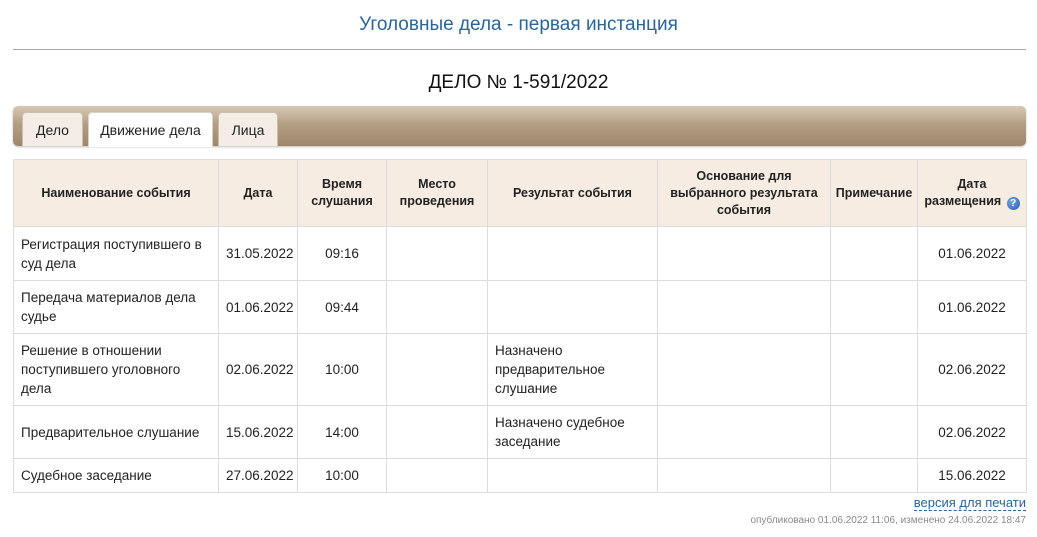 This screenshot has width=1037, height=537. Describe the element at coordinates (572, 369) in the screenshot. I see `cell-result: Назначено предварительное слушание` at that location.